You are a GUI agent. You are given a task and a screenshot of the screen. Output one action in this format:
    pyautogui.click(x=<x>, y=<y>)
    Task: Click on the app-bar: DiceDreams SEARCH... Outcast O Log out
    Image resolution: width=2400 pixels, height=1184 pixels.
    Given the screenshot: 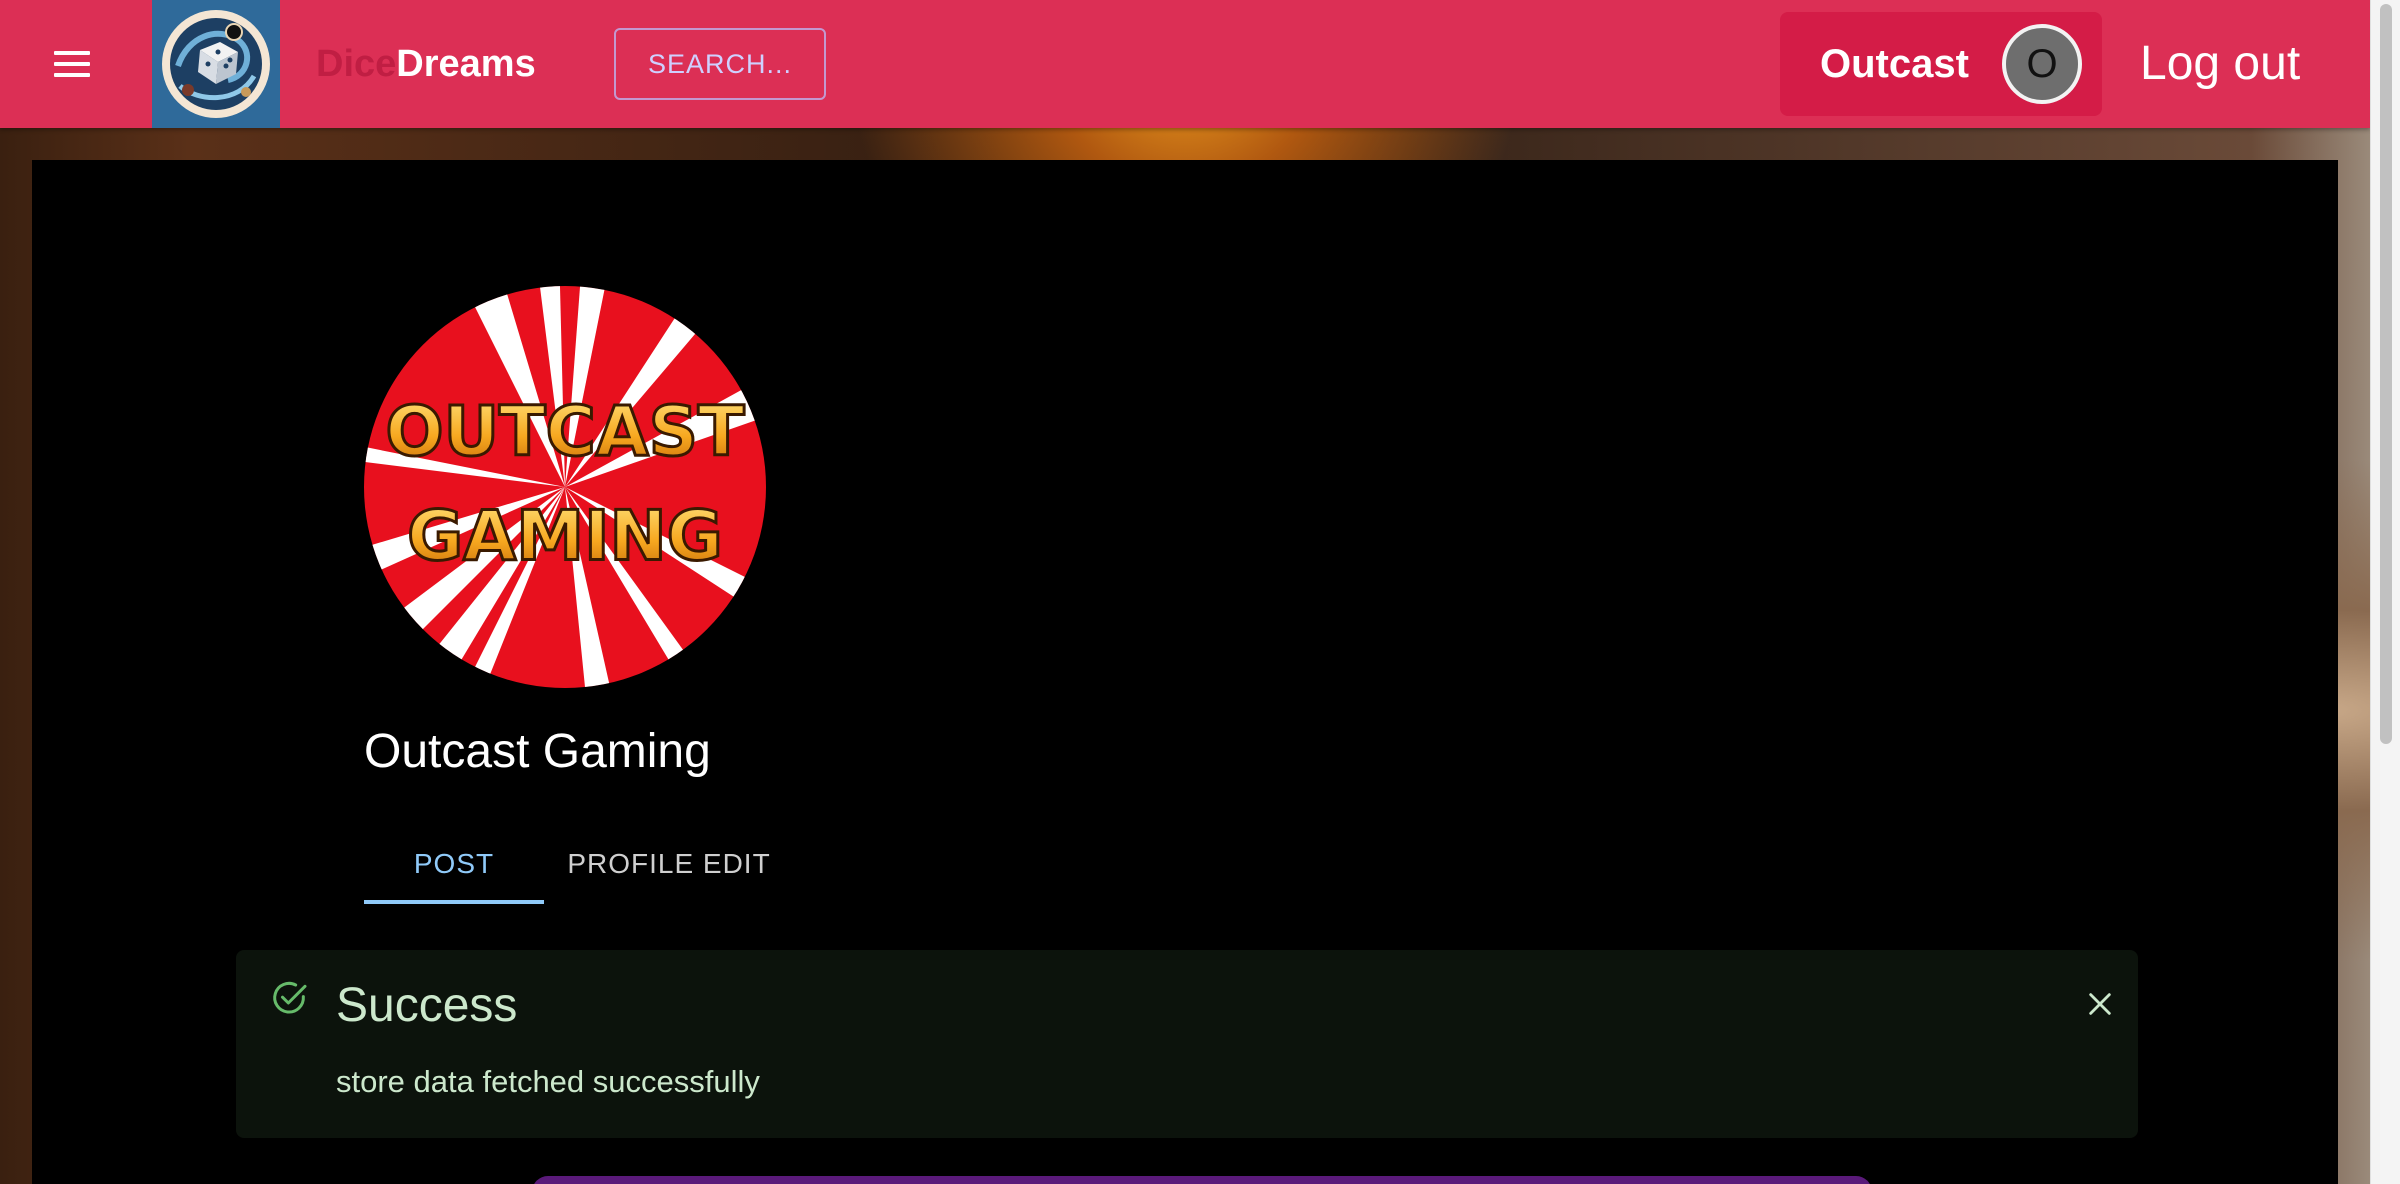 What is the action you would take?
    pyautogui.click(x=1185, y=64)
    